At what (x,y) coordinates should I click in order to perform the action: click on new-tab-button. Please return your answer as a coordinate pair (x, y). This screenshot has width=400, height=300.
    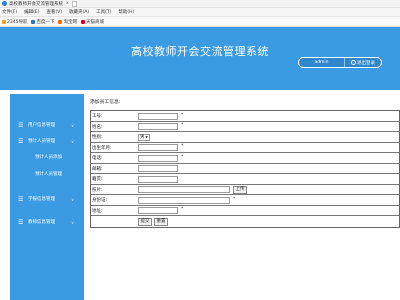
    Looking at the image, I should click on (74, 3).